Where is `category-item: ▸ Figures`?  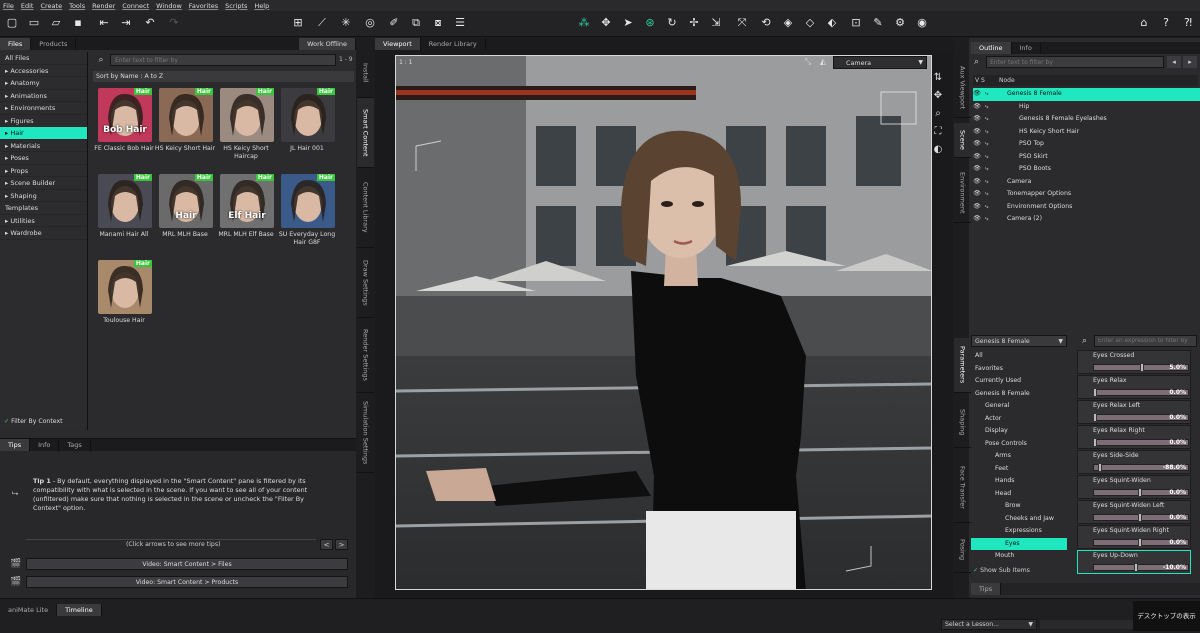
category-item: ▸ Figures is located at coordinates (43, 121).